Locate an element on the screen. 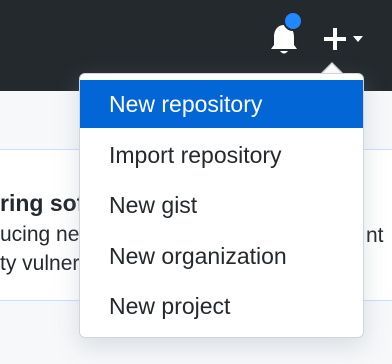 This screenshot has width=392, height=364. create-new-button is located at coordinates (344, 39).